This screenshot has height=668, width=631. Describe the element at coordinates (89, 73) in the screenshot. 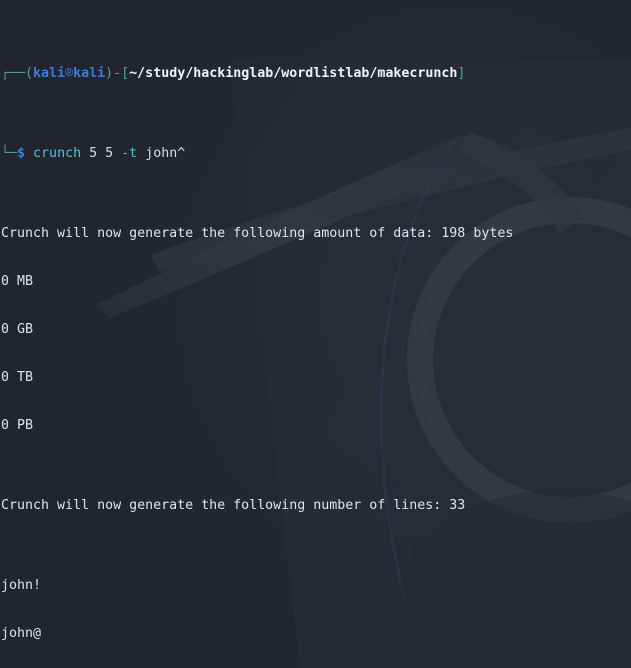

I see `prompt-host: kali` at that location.